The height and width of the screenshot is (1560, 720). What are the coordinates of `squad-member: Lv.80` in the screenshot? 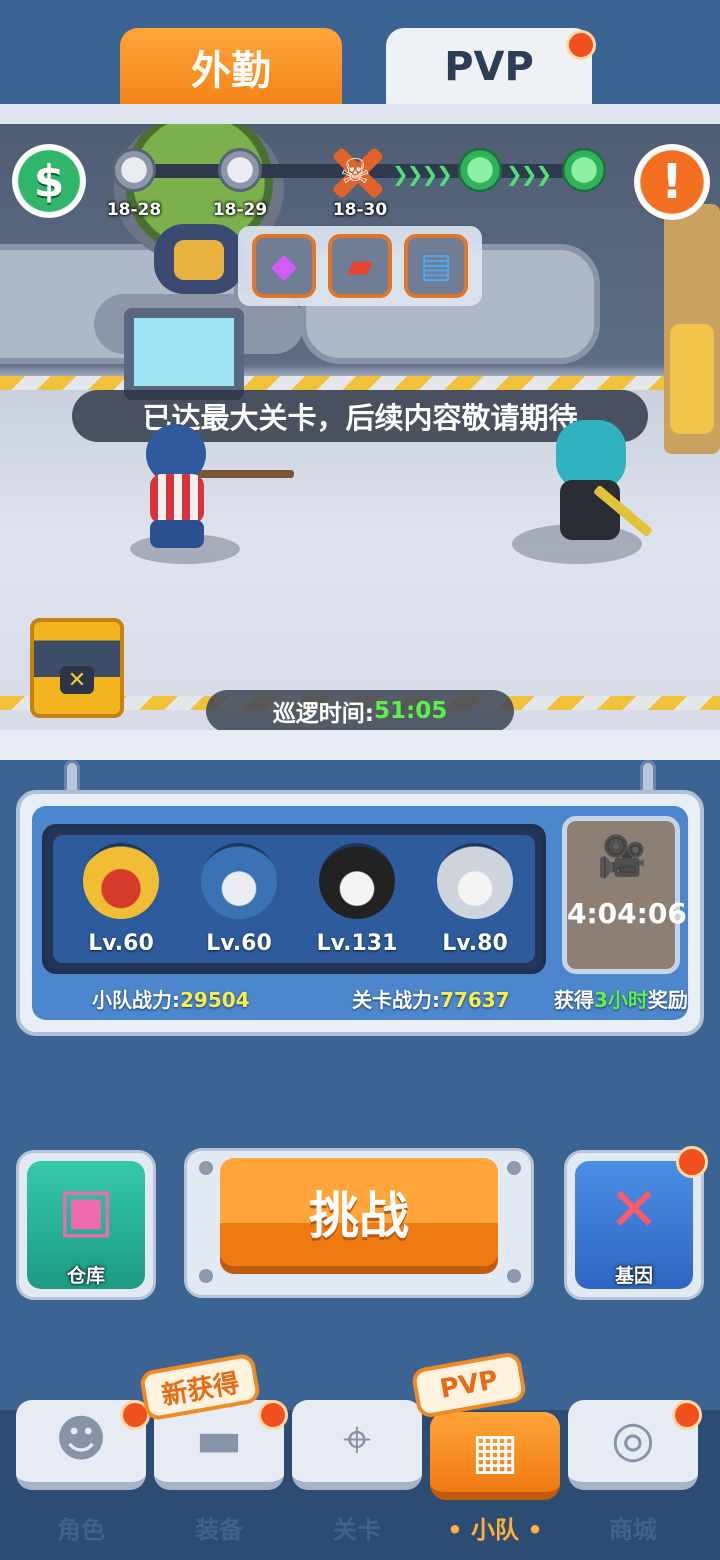 It's located at (475, 899).